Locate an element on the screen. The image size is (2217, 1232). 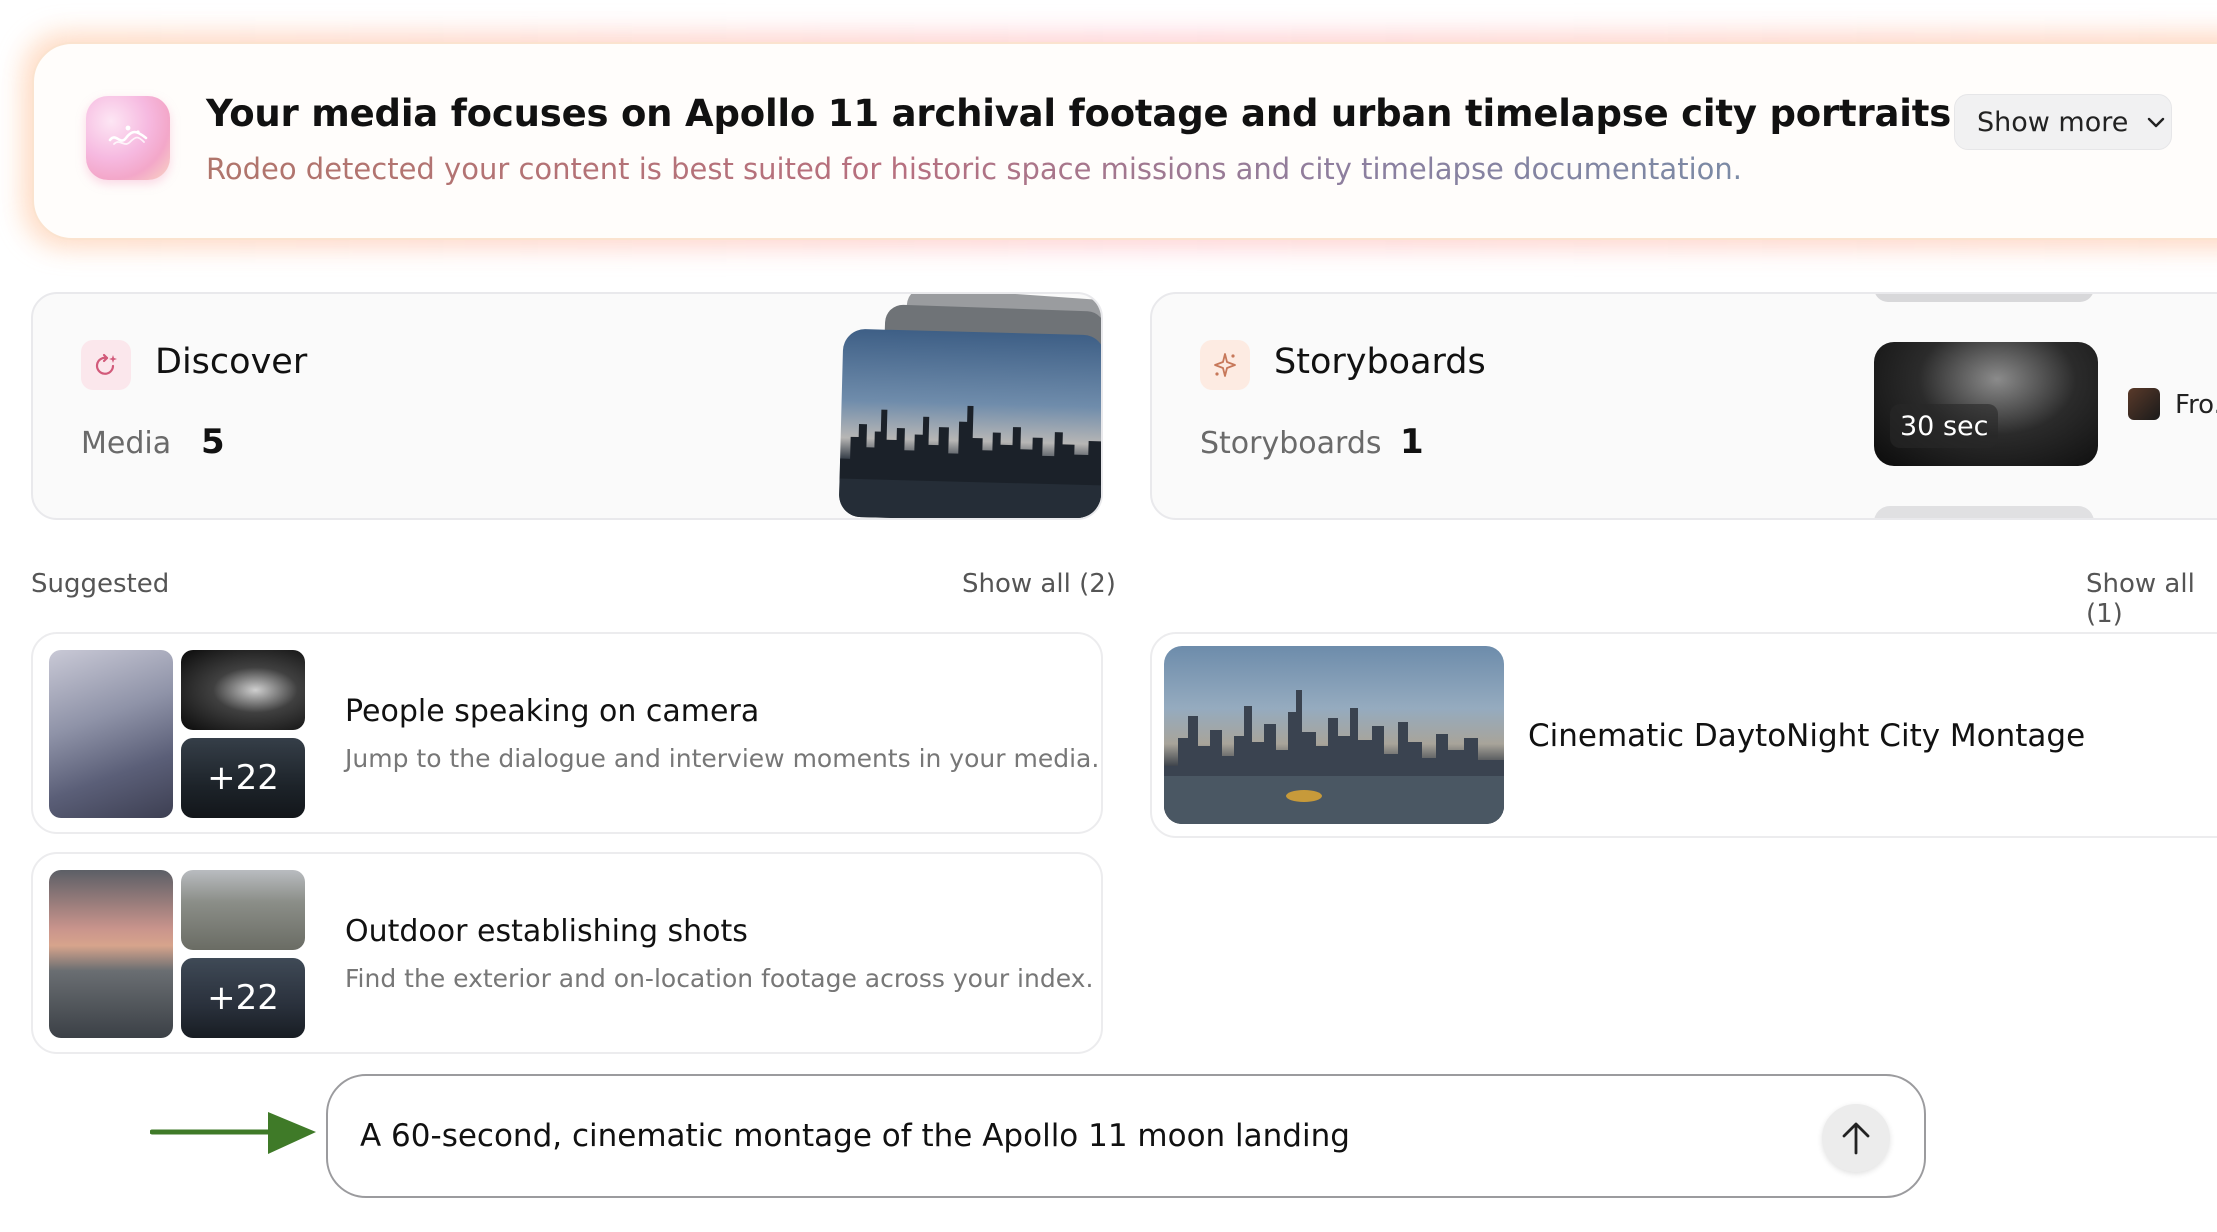
storyboard-clip-below is located at coordinates (1984, 512).